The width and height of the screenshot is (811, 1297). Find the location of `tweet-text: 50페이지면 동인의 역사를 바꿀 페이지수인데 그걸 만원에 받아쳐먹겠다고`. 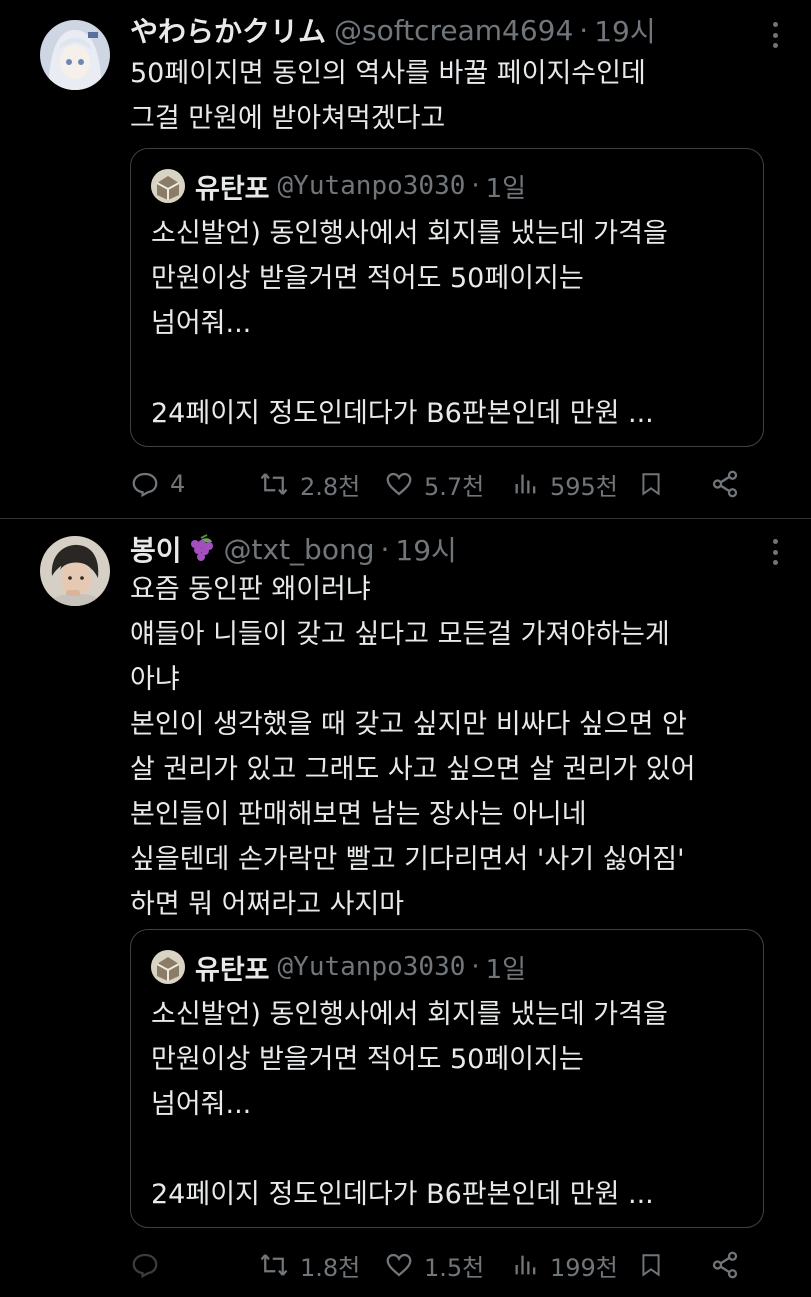

tweet-text: 50페이지면 동인의 역사를 바꿀 페이지수인데 그걸 만원에 받아쳐먹겠다고 is located at coordinates (455, 96).